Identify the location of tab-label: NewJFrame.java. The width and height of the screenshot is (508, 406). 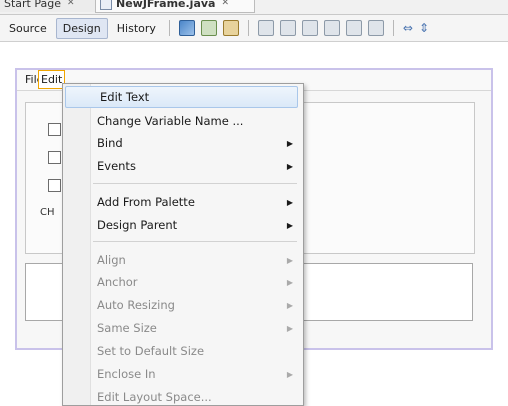
(166, 5).